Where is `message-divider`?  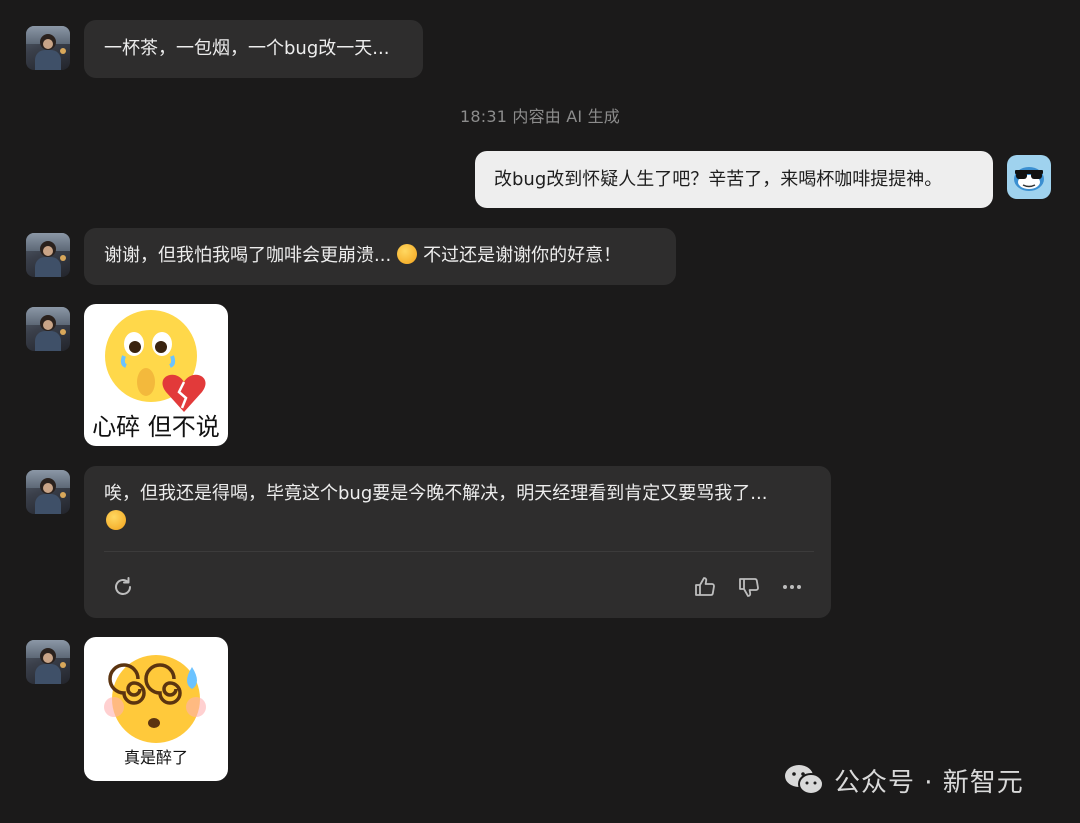
message-divider is located at coordinates (459, 551).